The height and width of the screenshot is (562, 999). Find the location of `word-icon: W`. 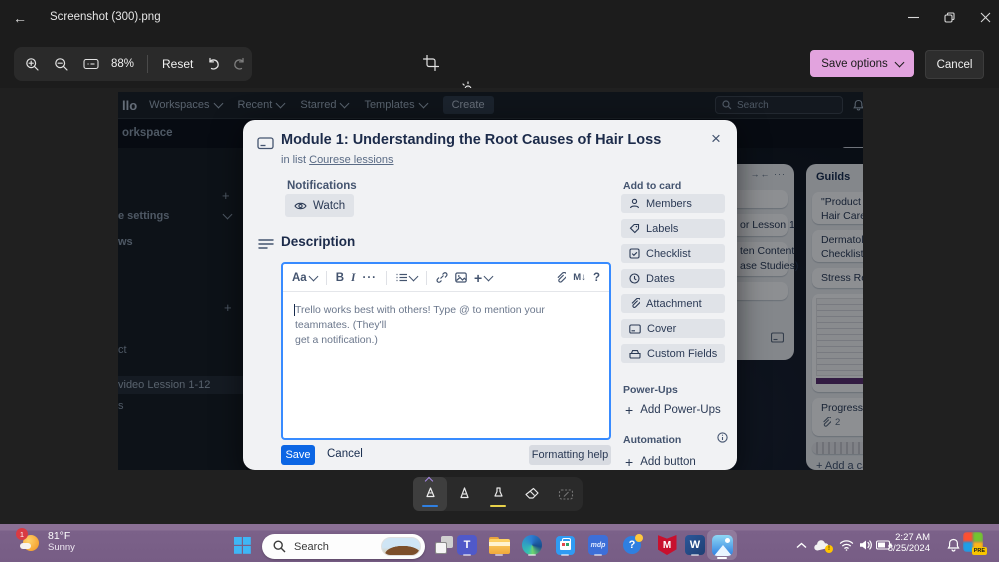

word-icon: W is located at coordinates (695, 545).